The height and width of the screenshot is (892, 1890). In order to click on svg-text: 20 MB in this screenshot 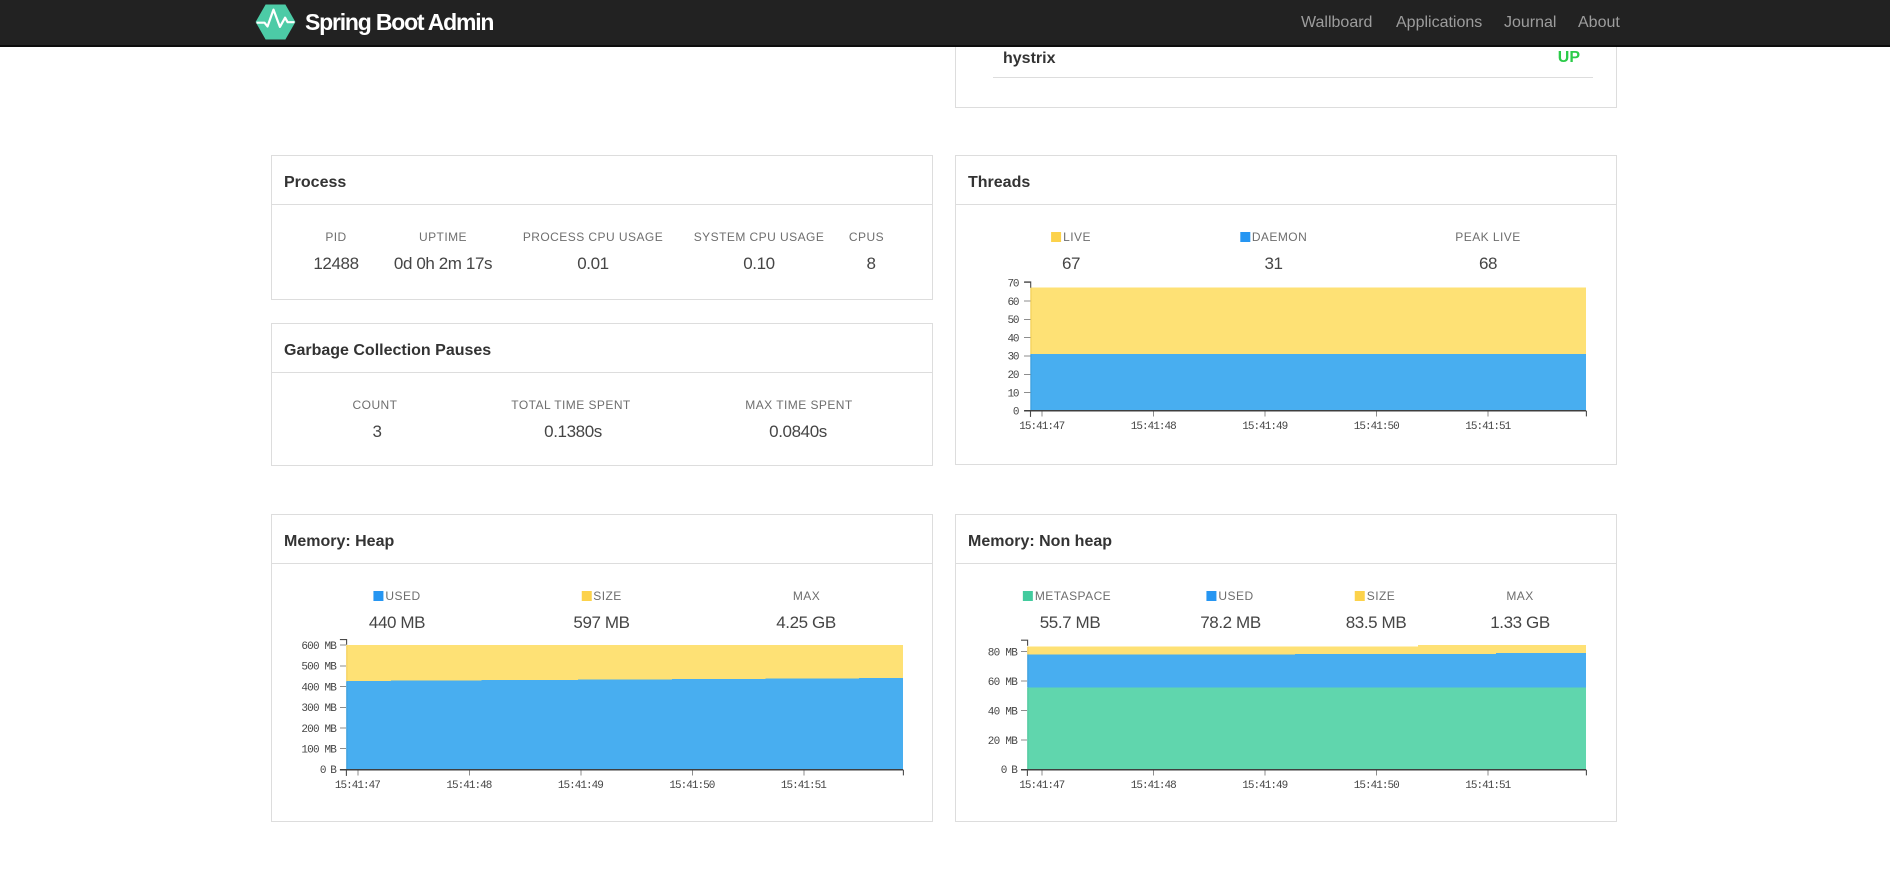, I will do `click(1003, 742)`.